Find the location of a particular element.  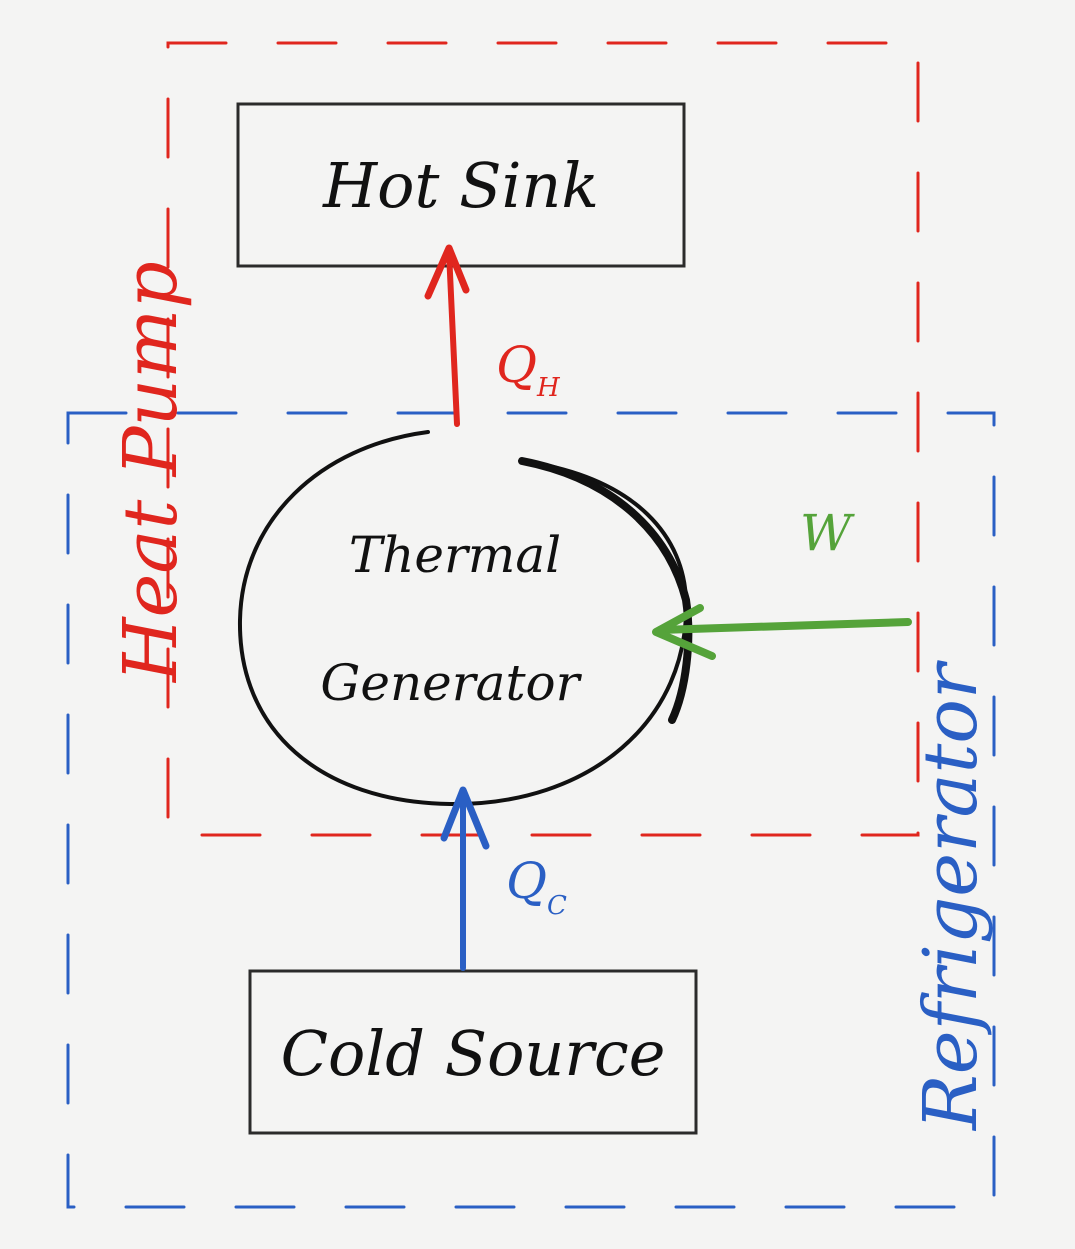

refrigerator-region-label: Refrigerator is located at coordinates (951, 895).